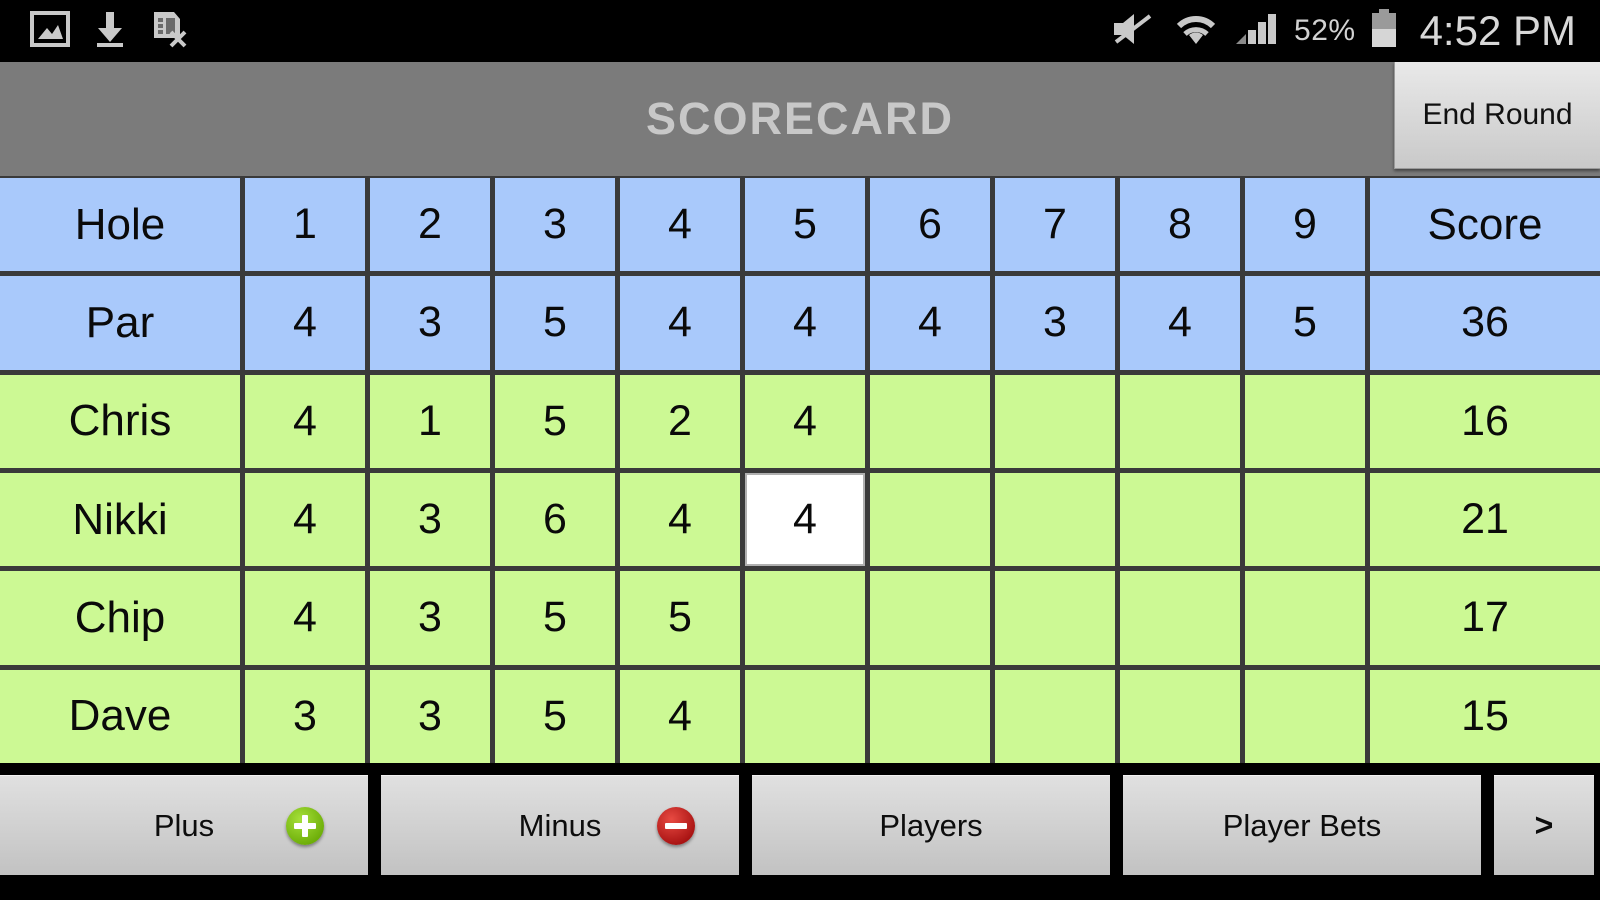 This screenshot has height=900, width=1600. I want to click on score-cell-dave-hole-1: 3, so click(305, 716).